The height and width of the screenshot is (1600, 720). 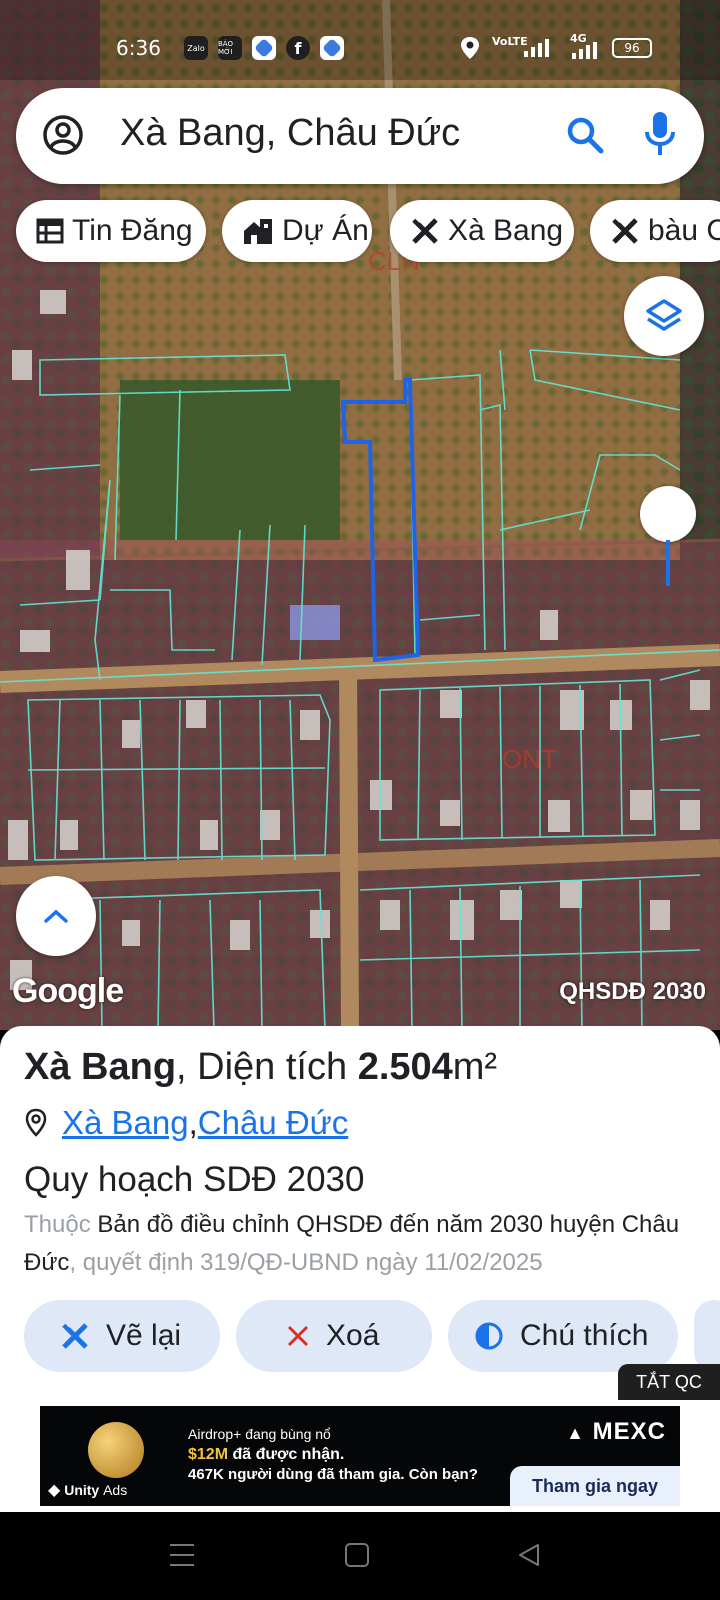 What do you see at coordinates (353, 1335) in the screenshot?
I see `delete-label: Xoá` at bounding box center [353, 1335].